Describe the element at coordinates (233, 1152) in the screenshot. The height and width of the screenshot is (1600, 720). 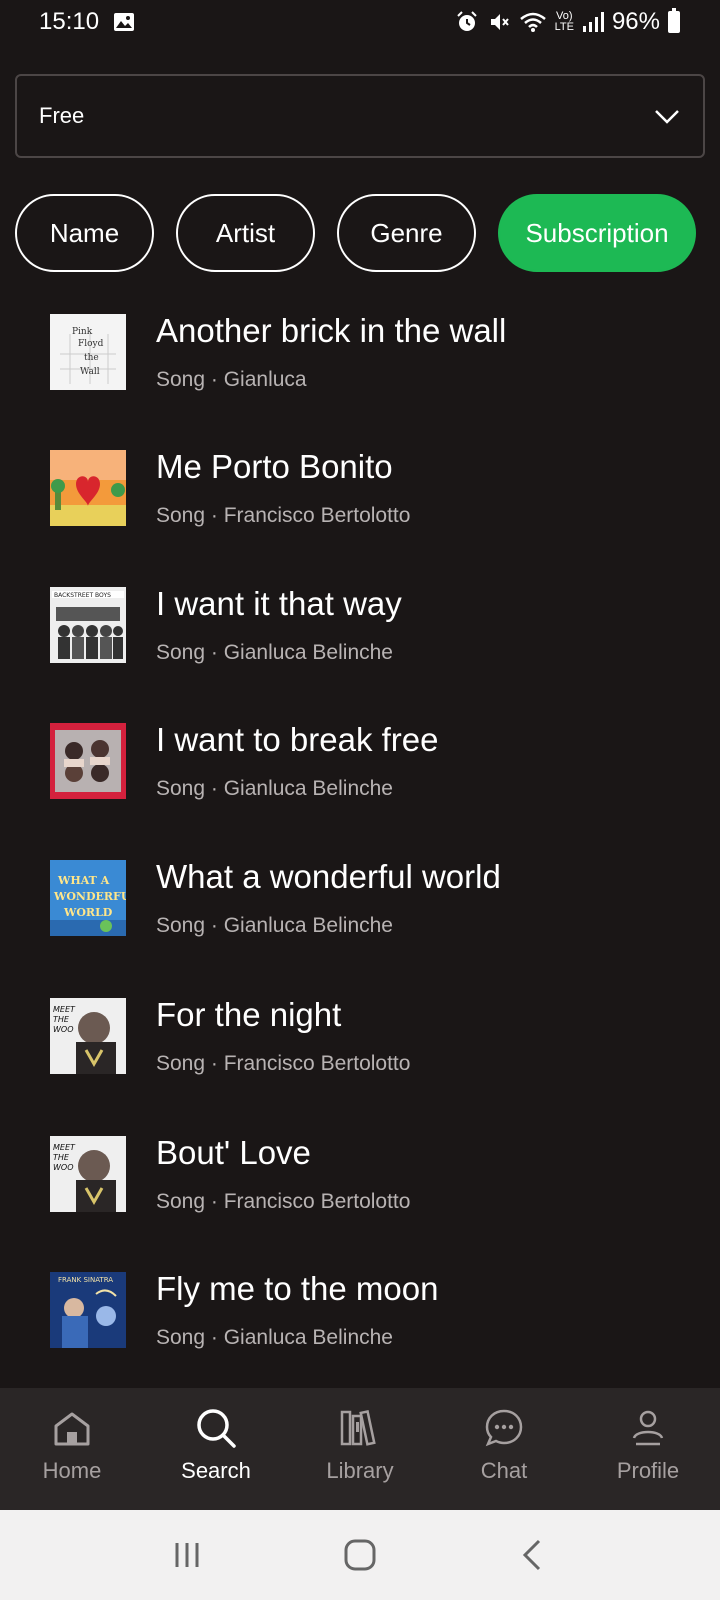
I see `song-title: Bout' Love` at that location.